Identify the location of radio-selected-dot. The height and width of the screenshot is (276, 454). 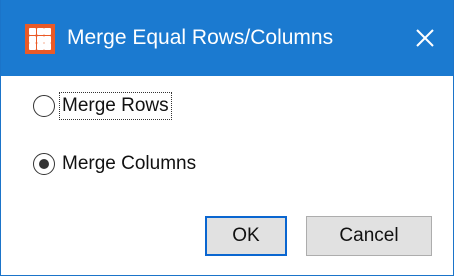
(43, 163).